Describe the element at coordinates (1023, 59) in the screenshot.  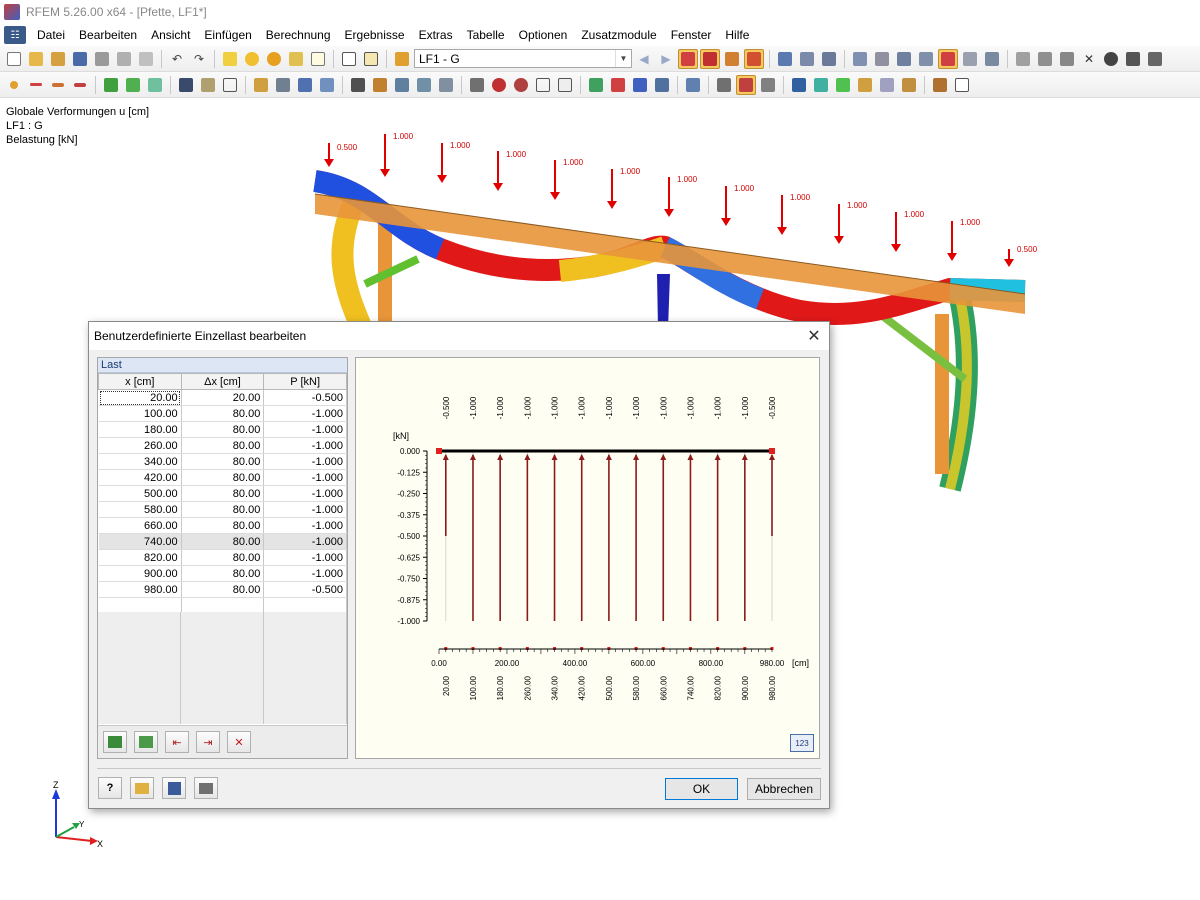
I see `node-icon` at that location.